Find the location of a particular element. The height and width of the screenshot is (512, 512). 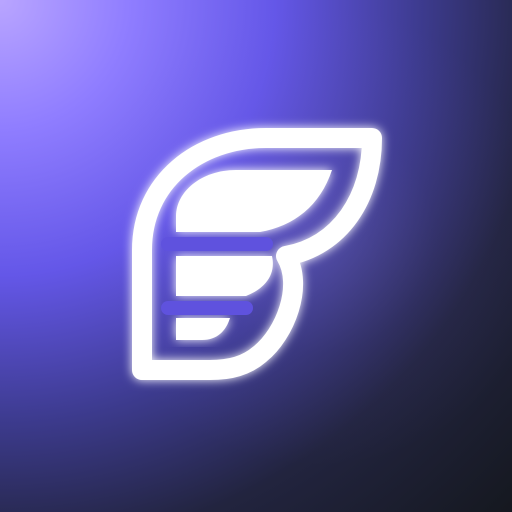

upper-feather is located at coordinates (254, 201).